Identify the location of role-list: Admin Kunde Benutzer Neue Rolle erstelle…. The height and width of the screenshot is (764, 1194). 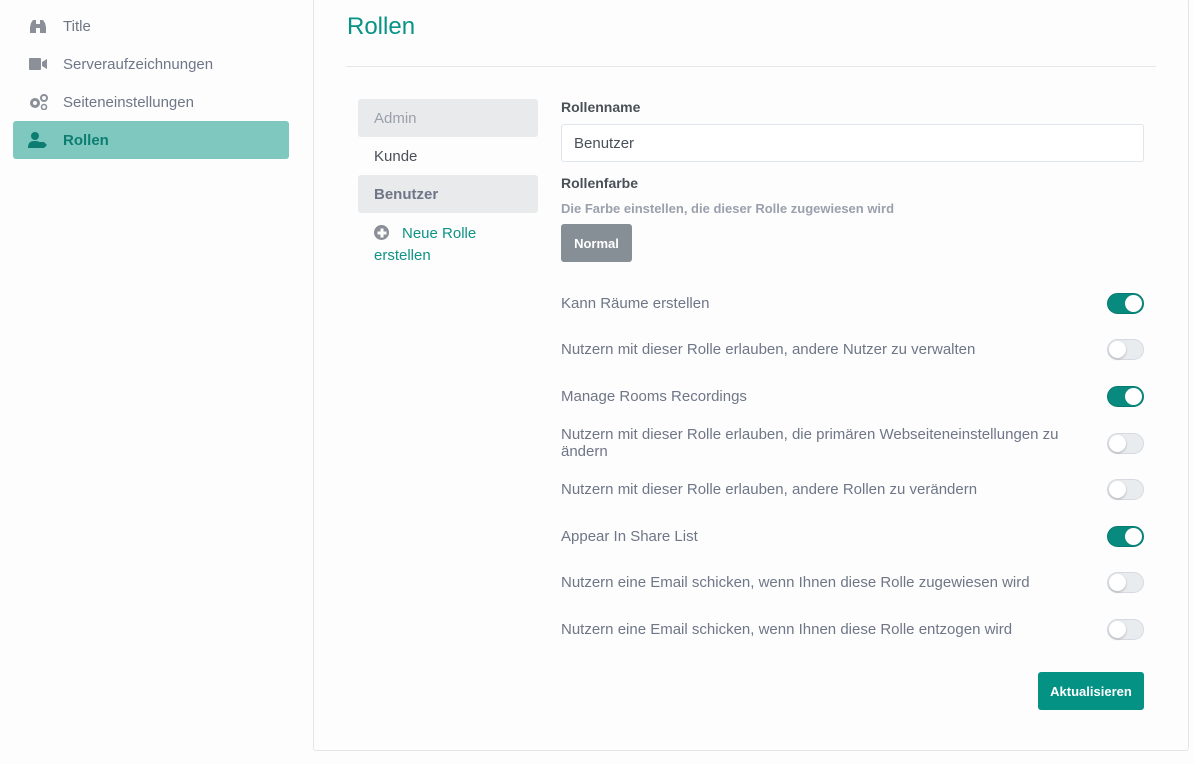
(448, 183).